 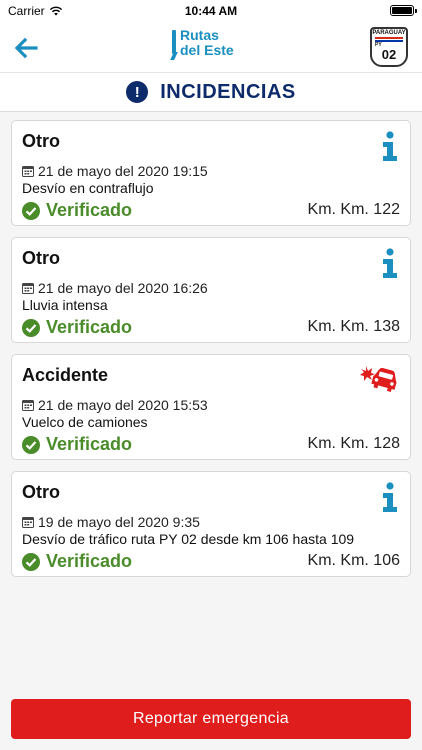 I want to click on section-header: ! INCIDENCIAS, so click(x=211, y=92).